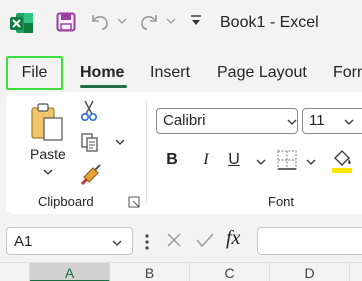  What do you see at coordinates (66, 201) in the screenshot?
I see `clipboard-group-label: Clipboard` at bounding box center [66, 201].